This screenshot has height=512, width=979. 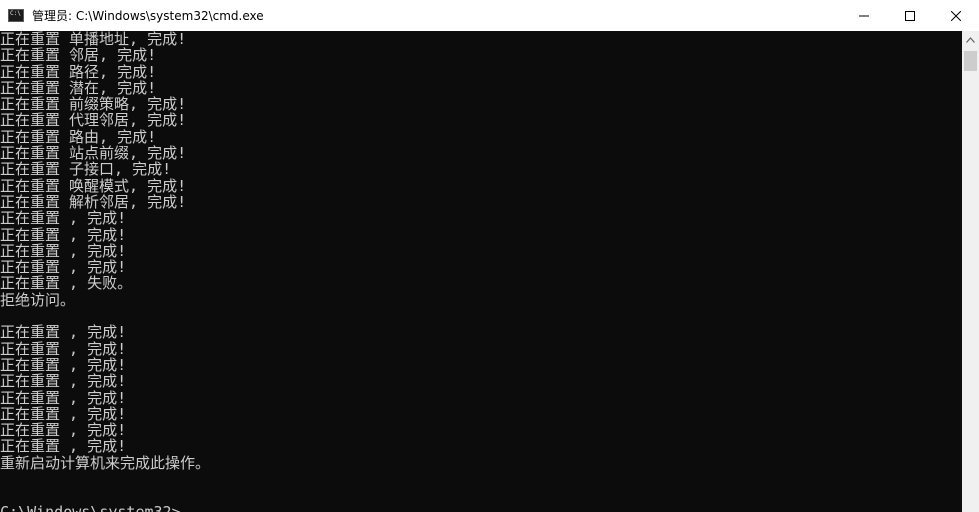 I want to click on console-line: 正在重置 , 失败。, so click(x=66, y=283).